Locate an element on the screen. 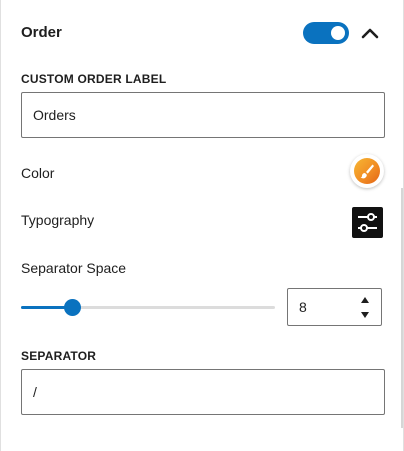 The image size is (404, 451). chevron-up-icon is located at coordinates (370, 33).